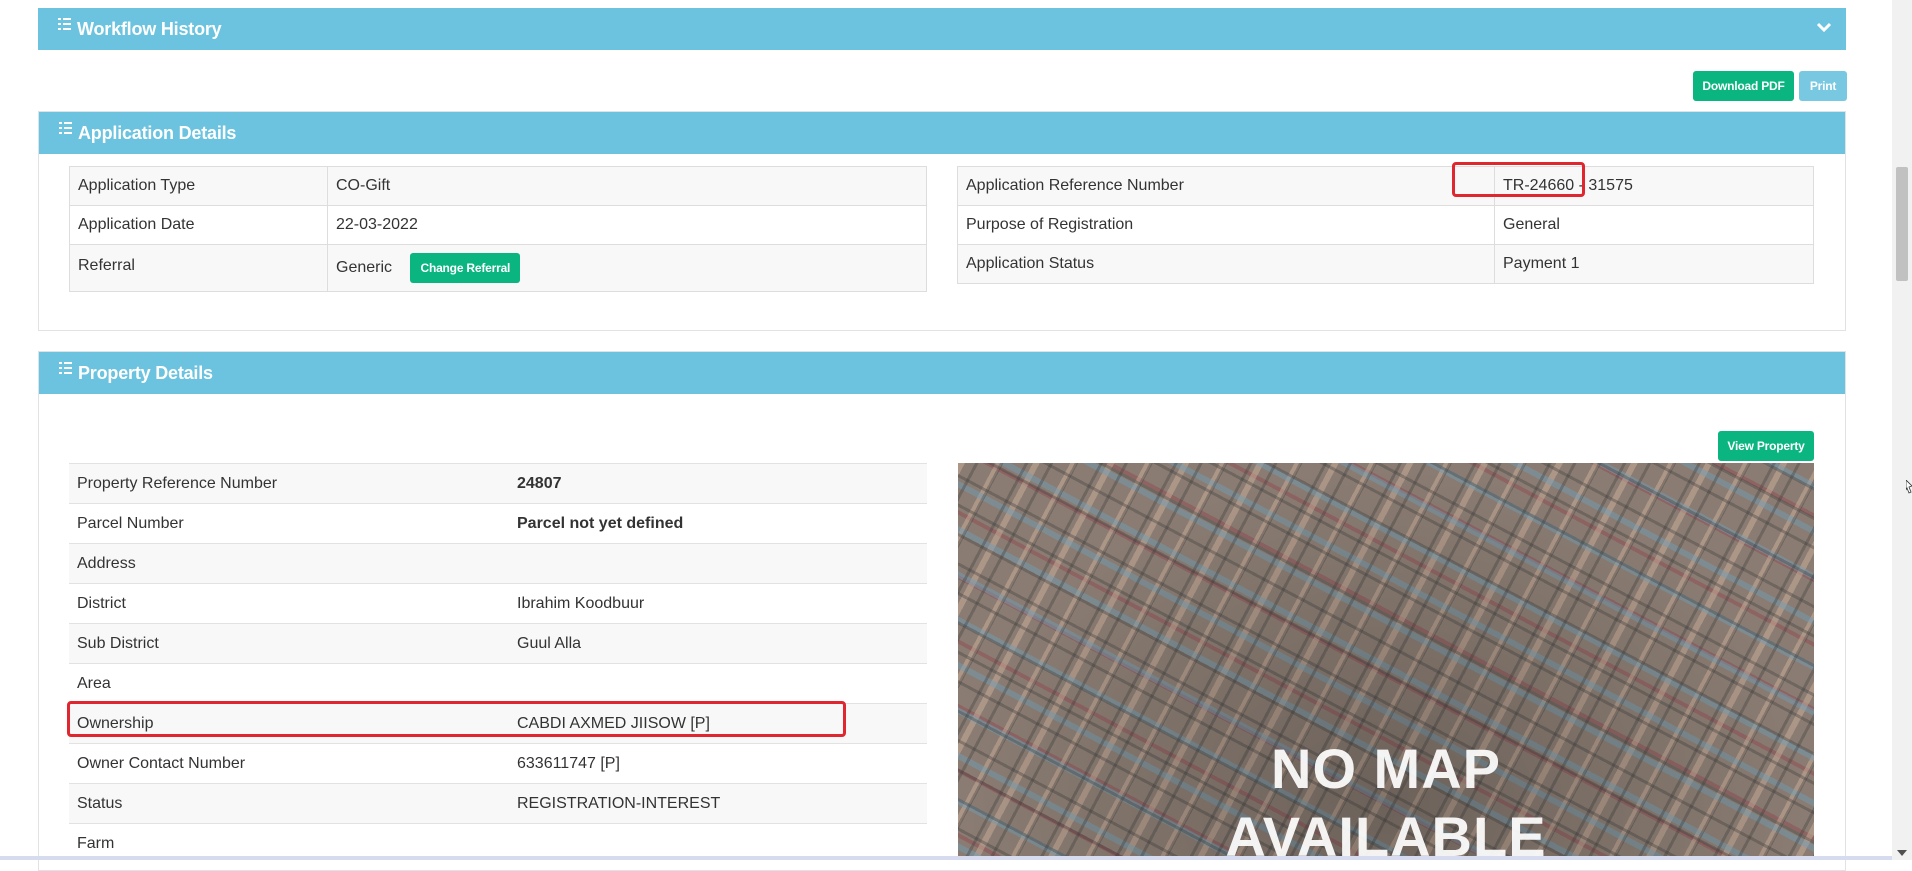  I want to click on field-value: Generic, so click(364, 267).